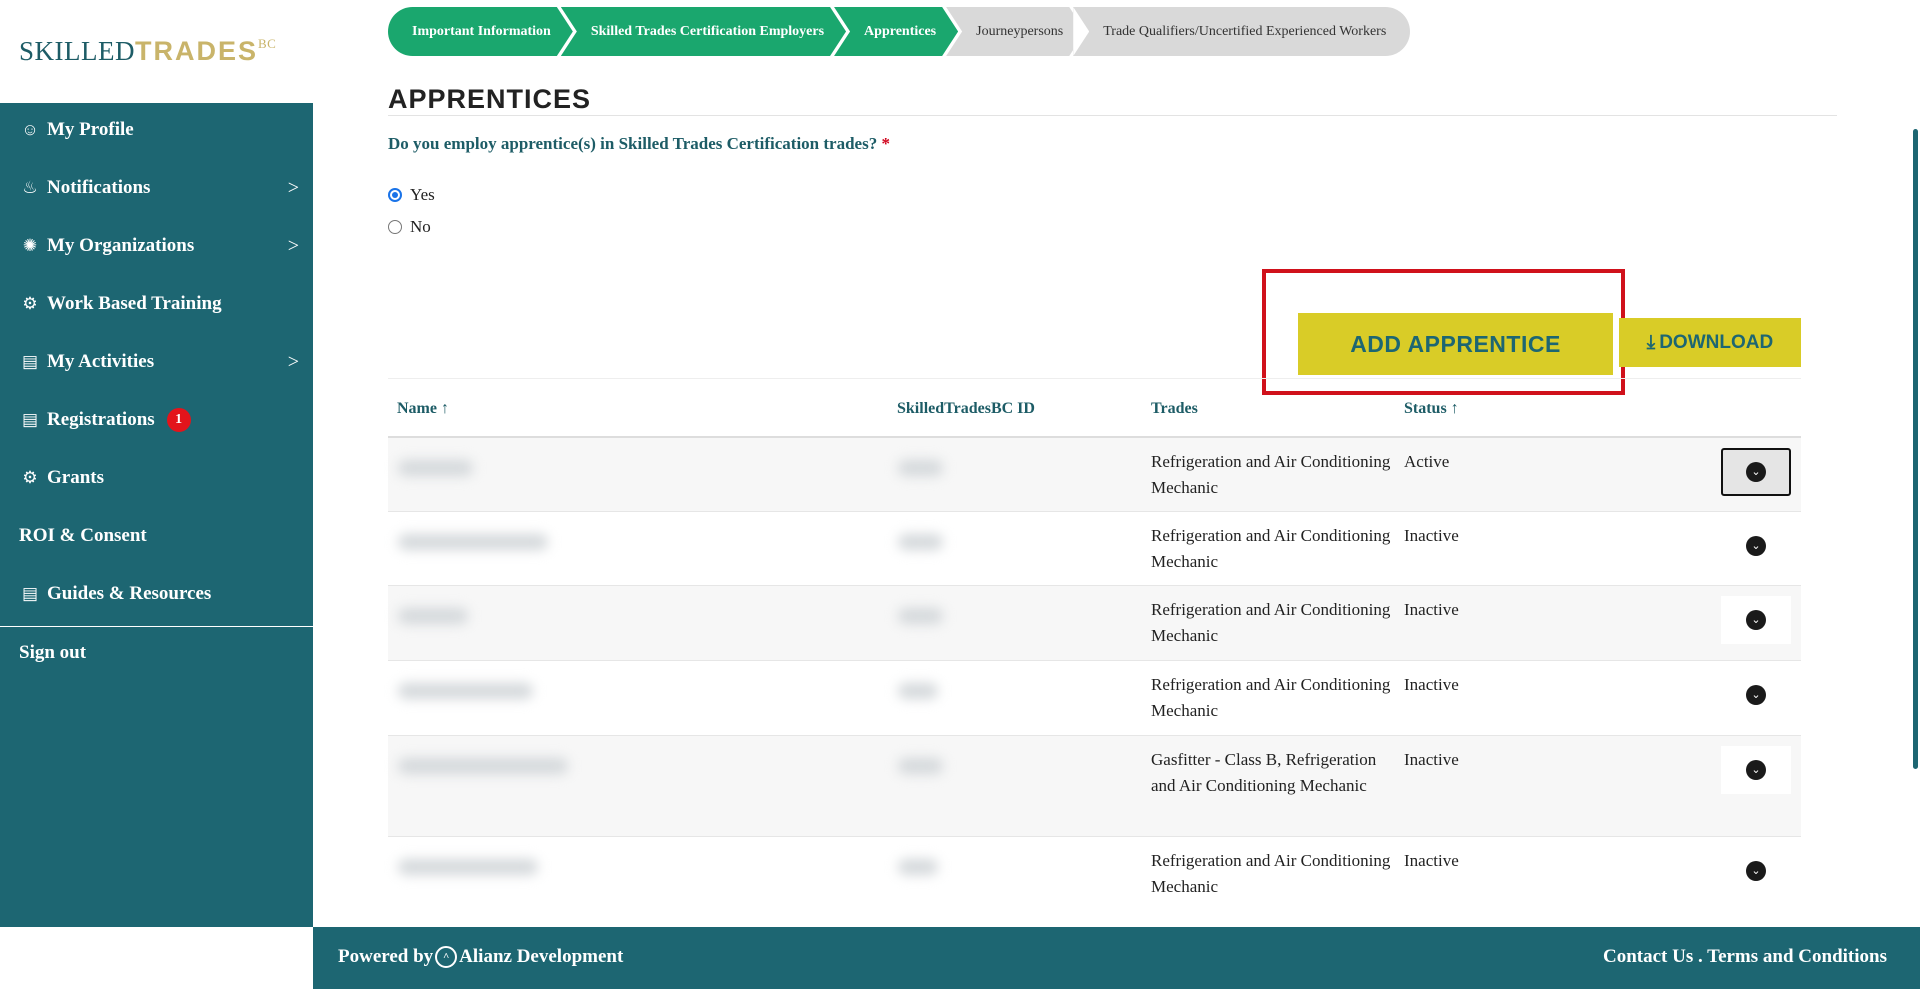 Image resolution: width=1920 pixels, height=989 pixels. Describe the element at coordinates (1915, 449) in the screenshot. I see `scrollbar` at that location.